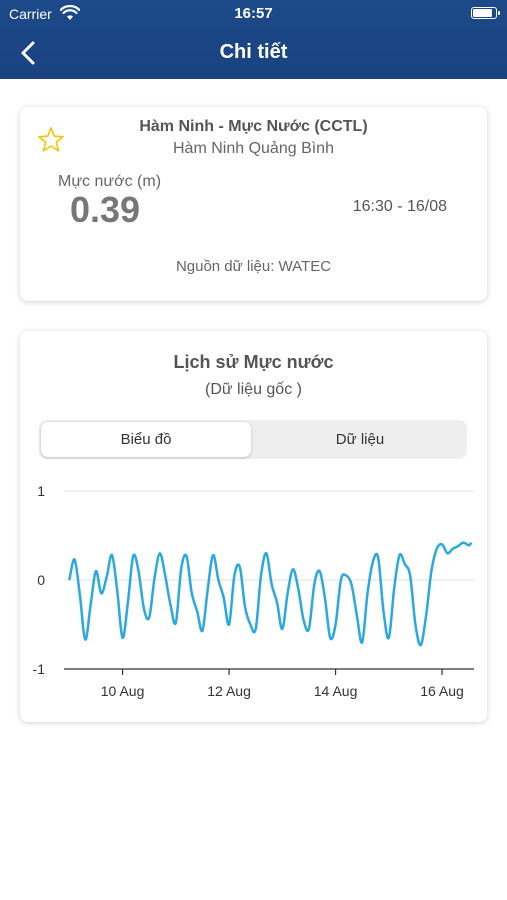  Describe the element at coordinates (41, 580) in the screenshot. I see `y-tick-label: 0` at that location.